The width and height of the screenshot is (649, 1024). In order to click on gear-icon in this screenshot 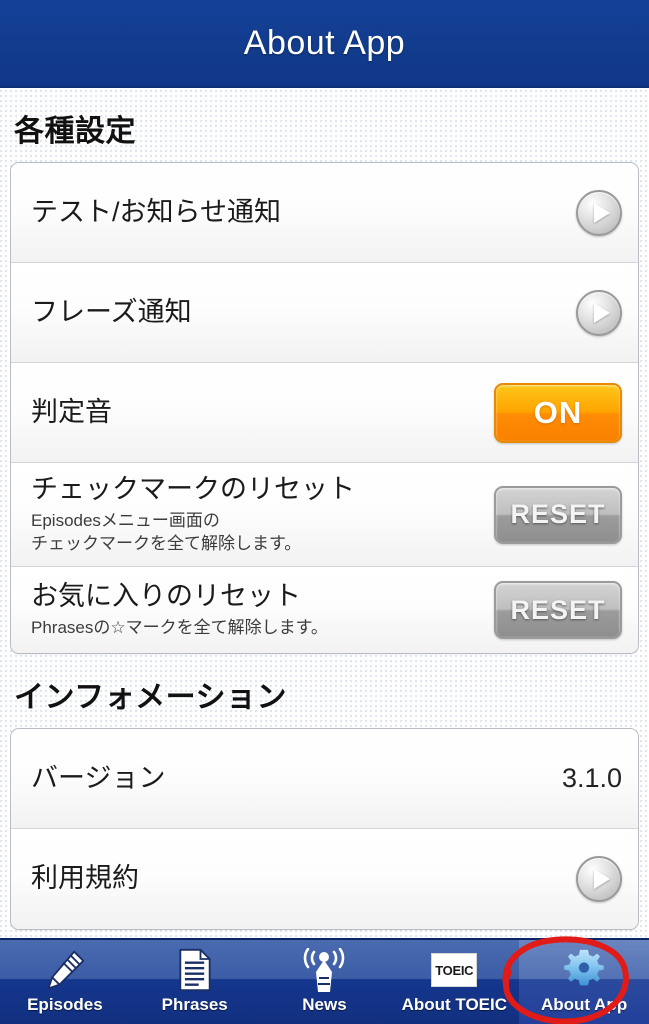, I will do `click(584, 970)`.